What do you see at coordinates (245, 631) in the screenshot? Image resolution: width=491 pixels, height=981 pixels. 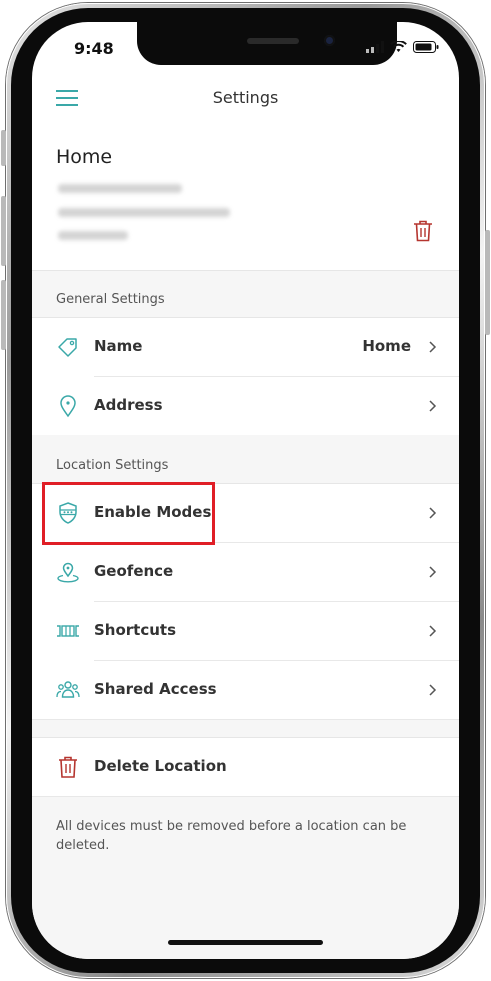 I see `row-shortcuts: Shortcuts` at bounding box center [245, 631].